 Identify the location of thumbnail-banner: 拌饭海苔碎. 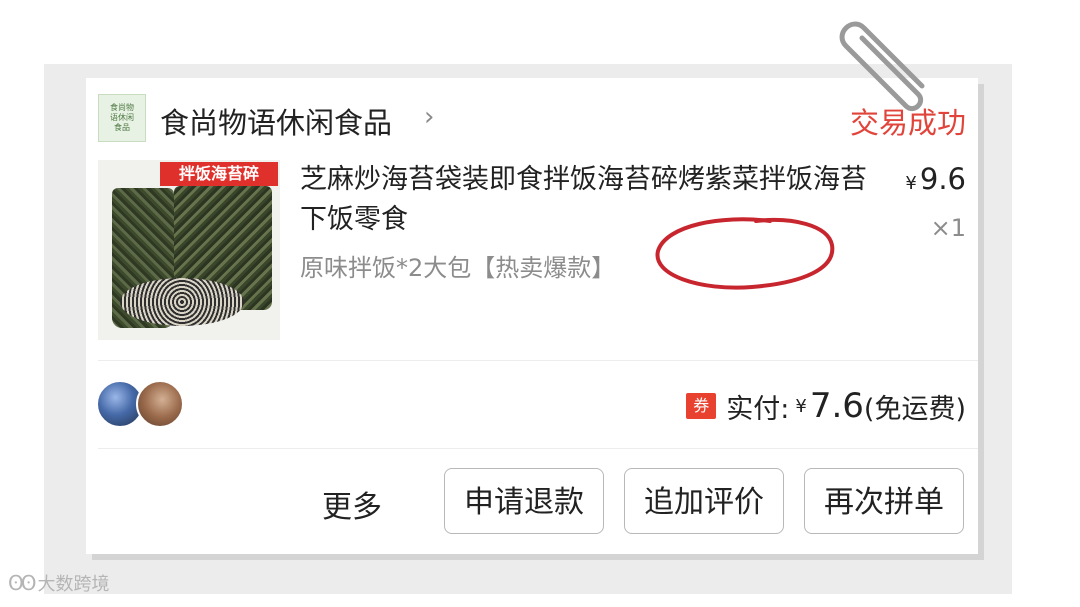
(219, 174).